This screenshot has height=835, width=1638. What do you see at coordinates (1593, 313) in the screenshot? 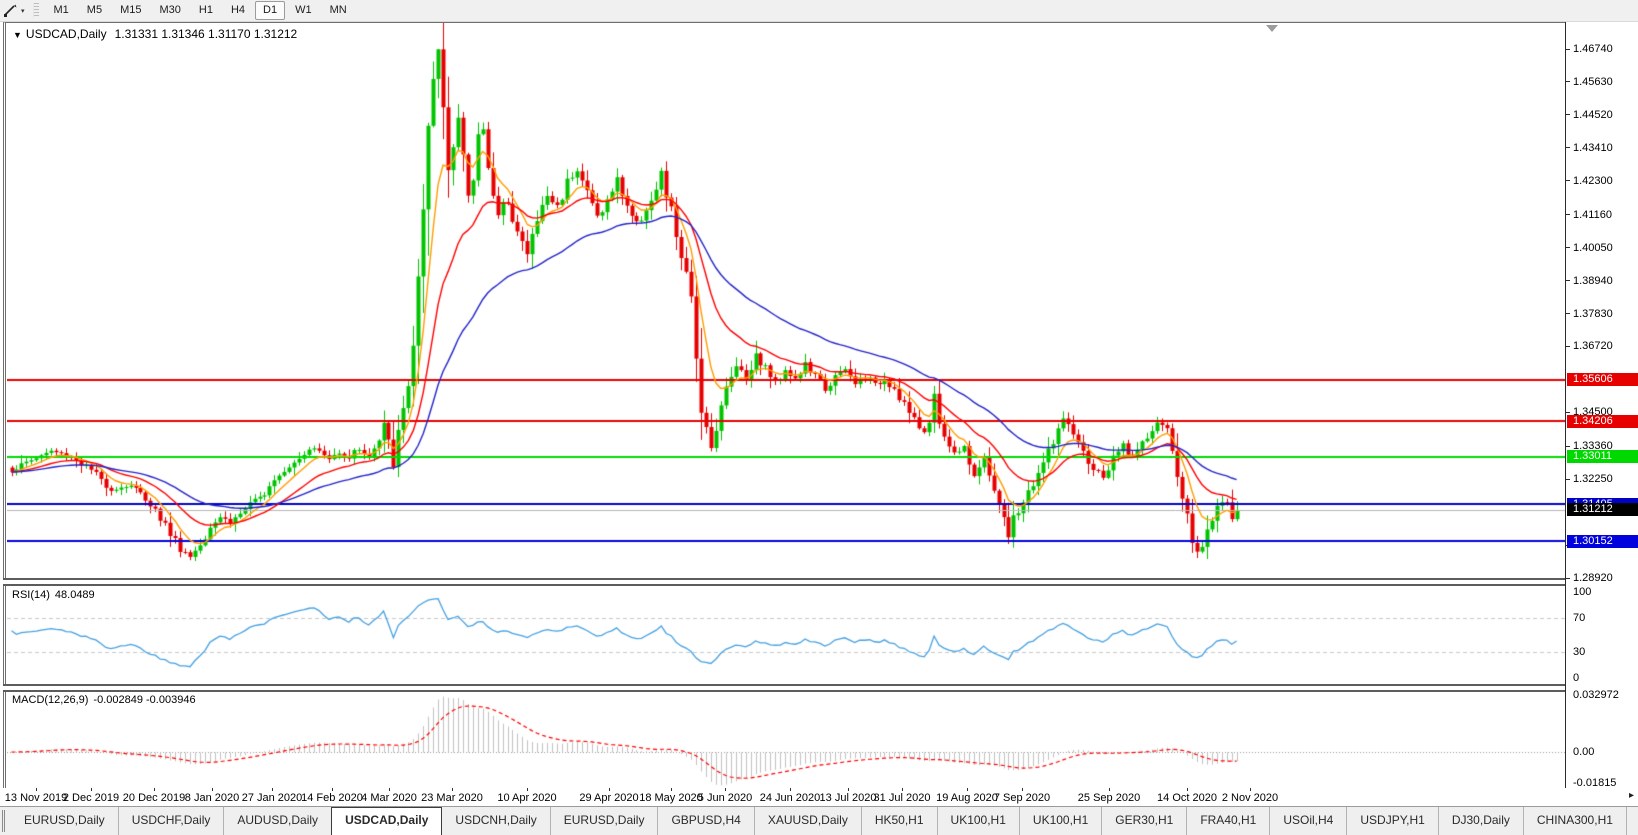
I see `price-tick-label: 1.37830` at bounding box center [1593, 313].